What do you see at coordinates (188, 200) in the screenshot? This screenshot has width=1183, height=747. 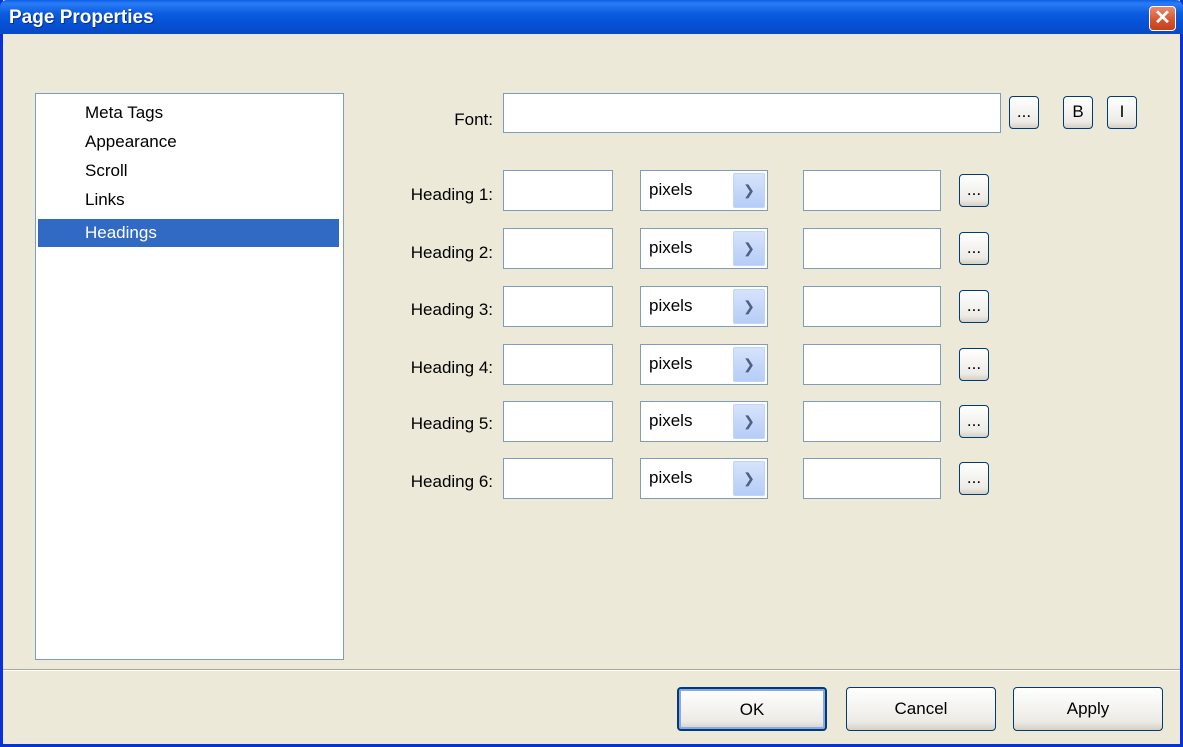 I see `sidebar-item-links: Links` at bounding box center [188, 200].